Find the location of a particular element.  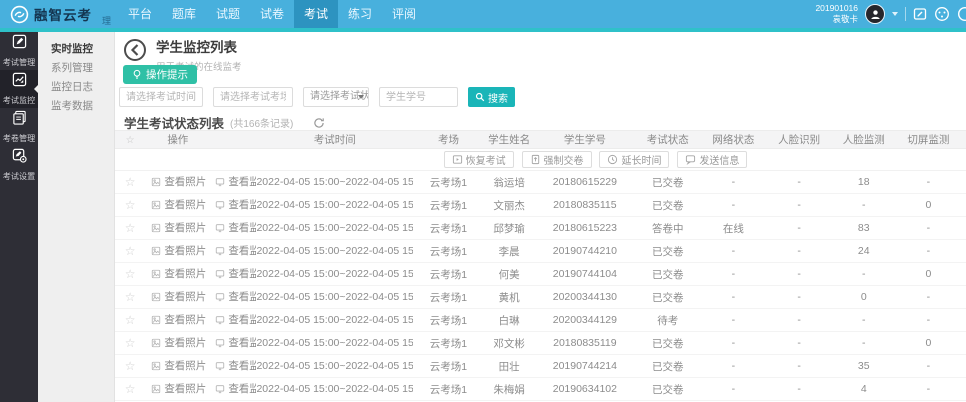

app-logo: 融智云考 is located at coordinates (46, 14).